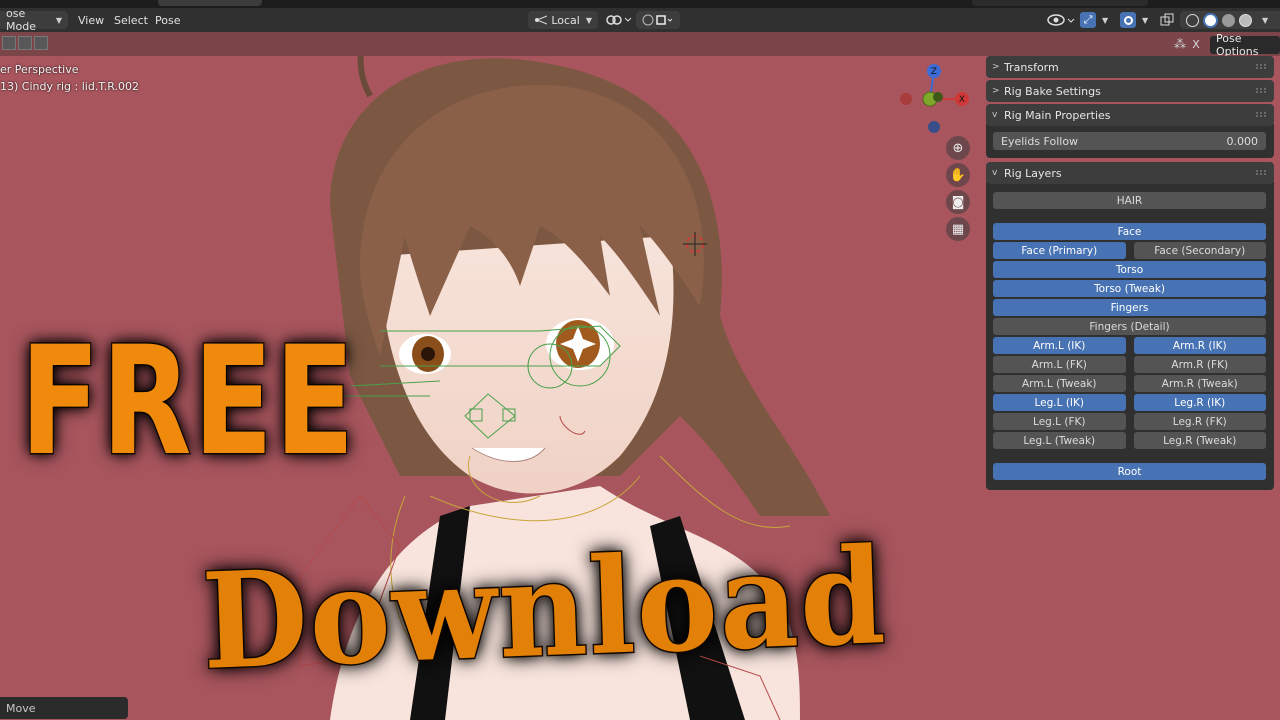  I want to click on panel-rig-bake-label: Rig Bake Settings, so click(1052, 91).